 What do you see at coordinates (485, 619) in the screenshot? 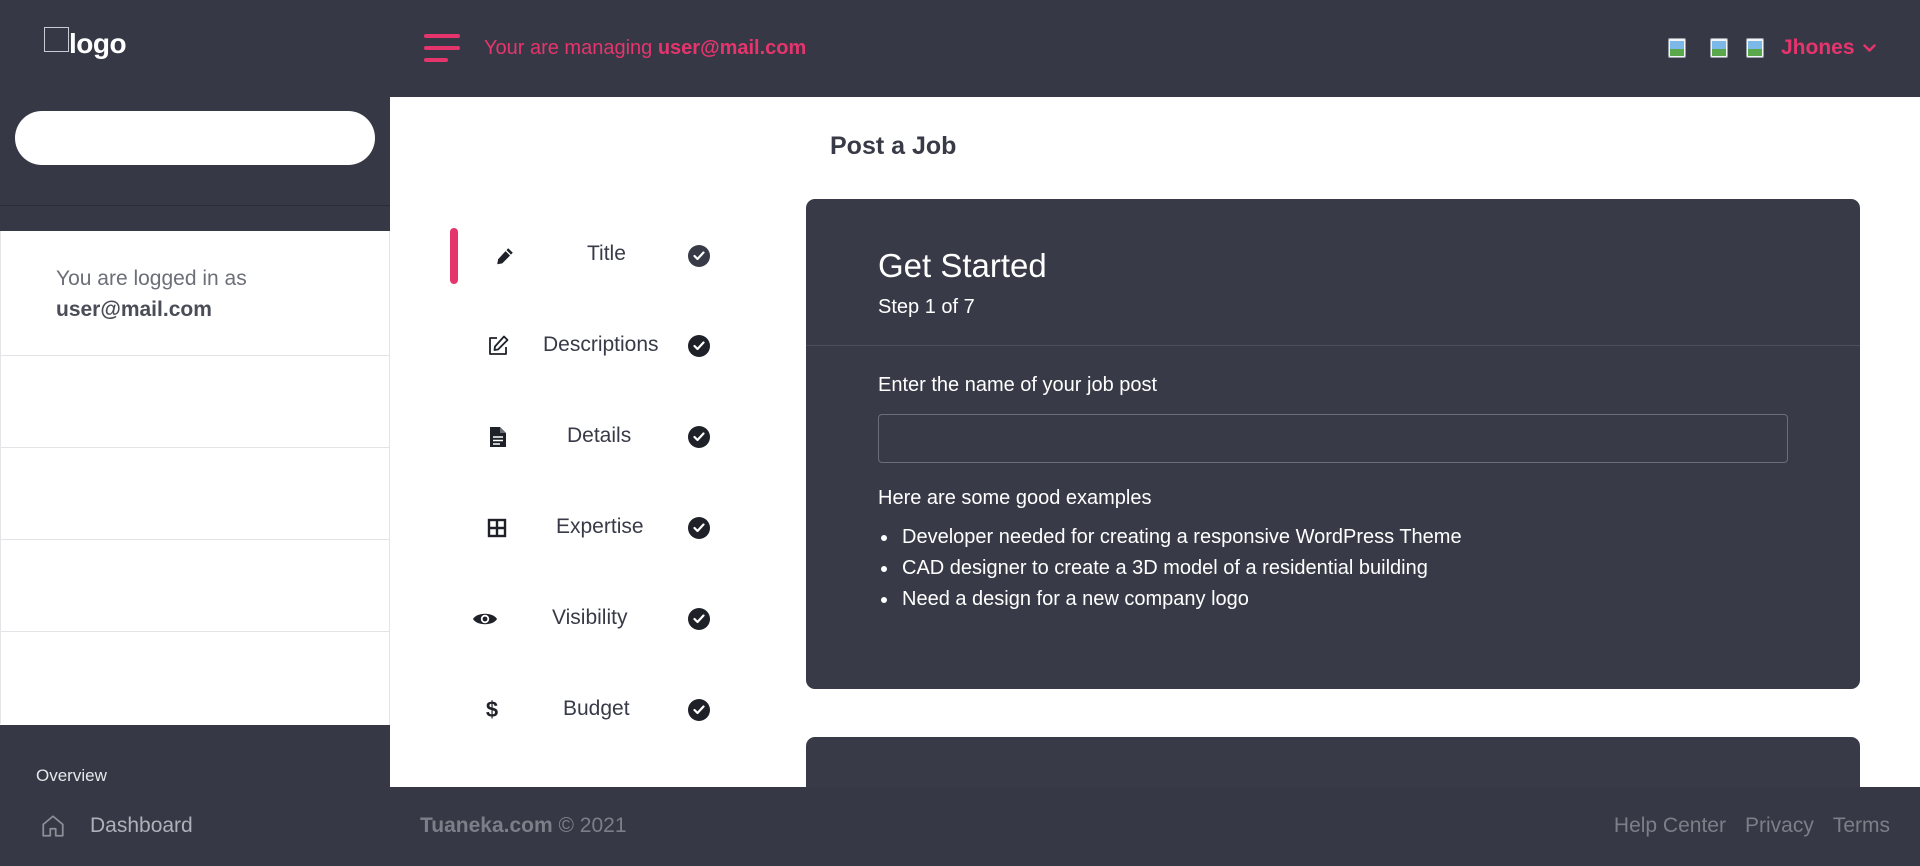
I see `eye-icon` at bounding box center [485, 619].